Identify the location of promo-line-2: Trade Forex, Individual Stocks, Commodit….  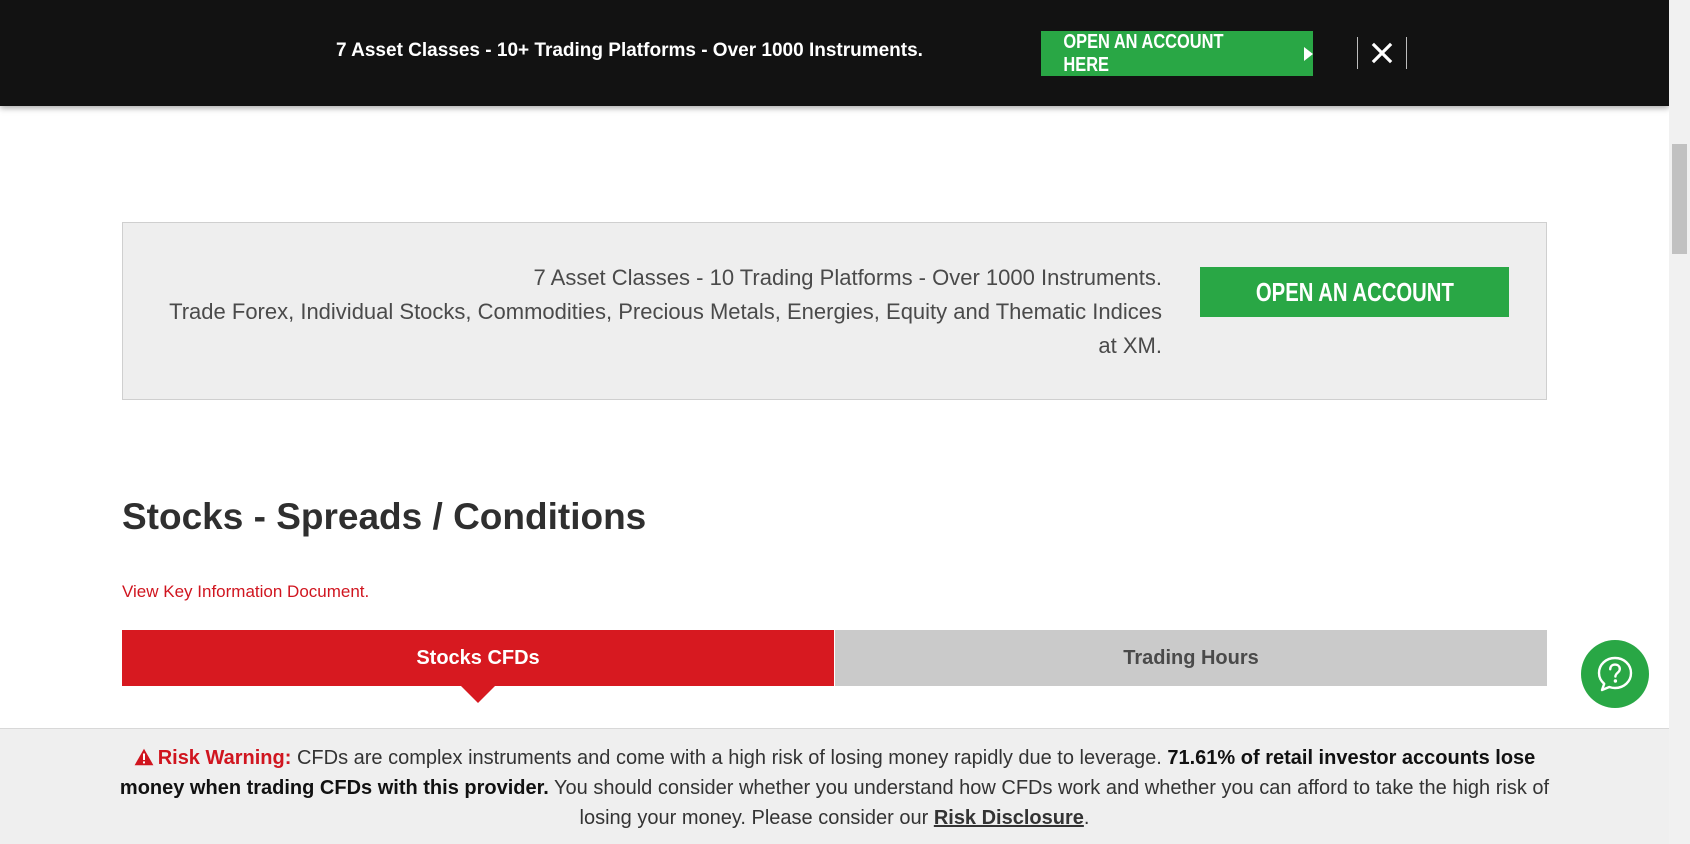
(665, 328).